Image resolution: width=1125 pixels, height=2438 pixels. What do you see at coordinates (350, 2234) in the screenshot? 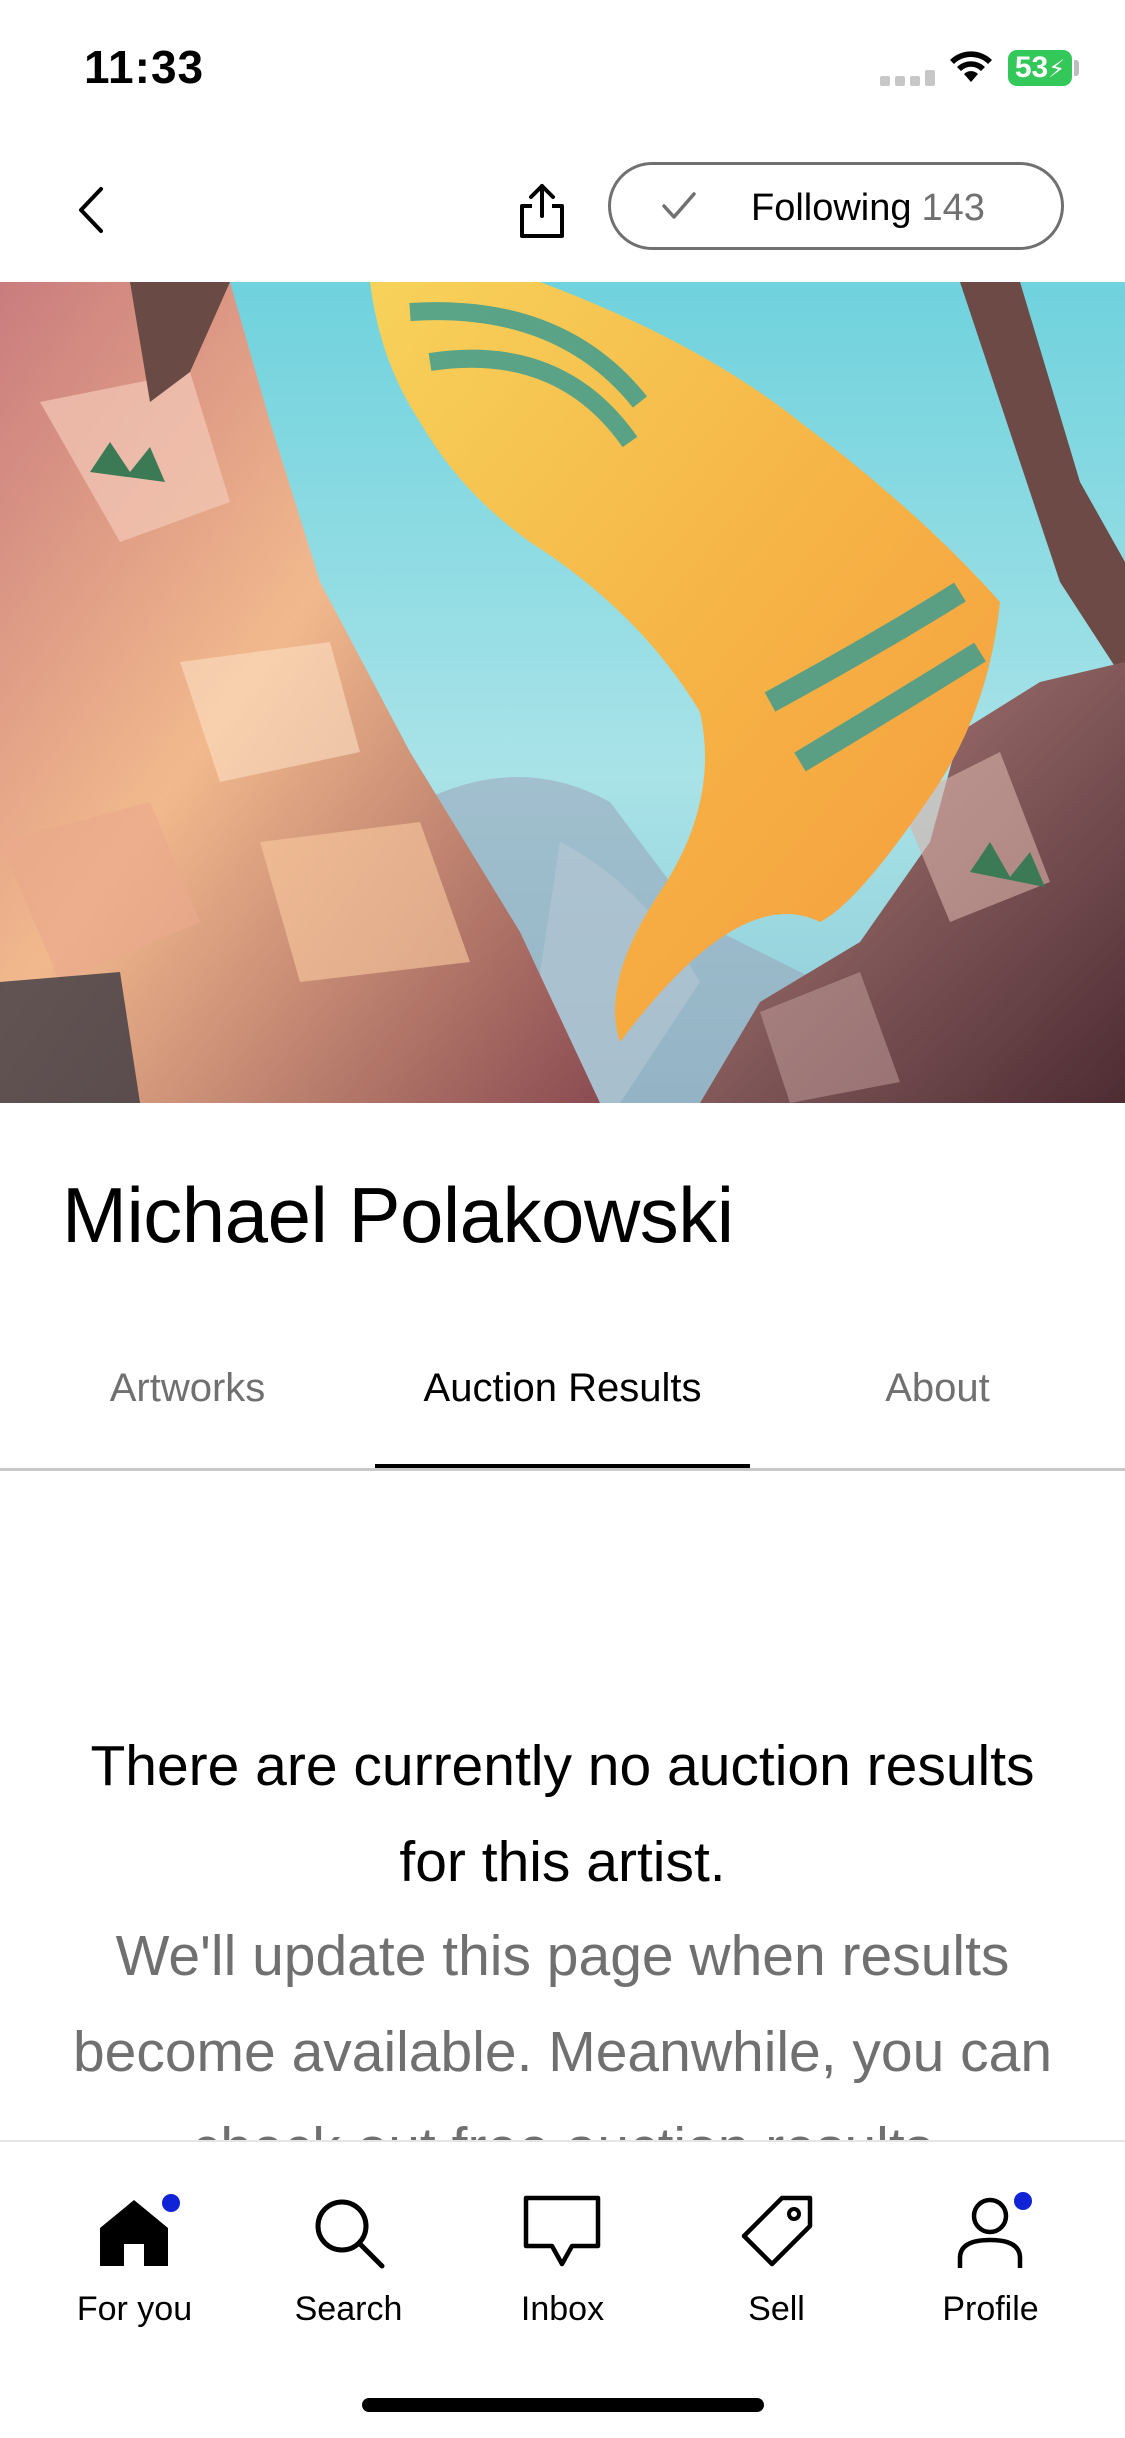
I see `search-icon` at bounding box center [350, 2234].